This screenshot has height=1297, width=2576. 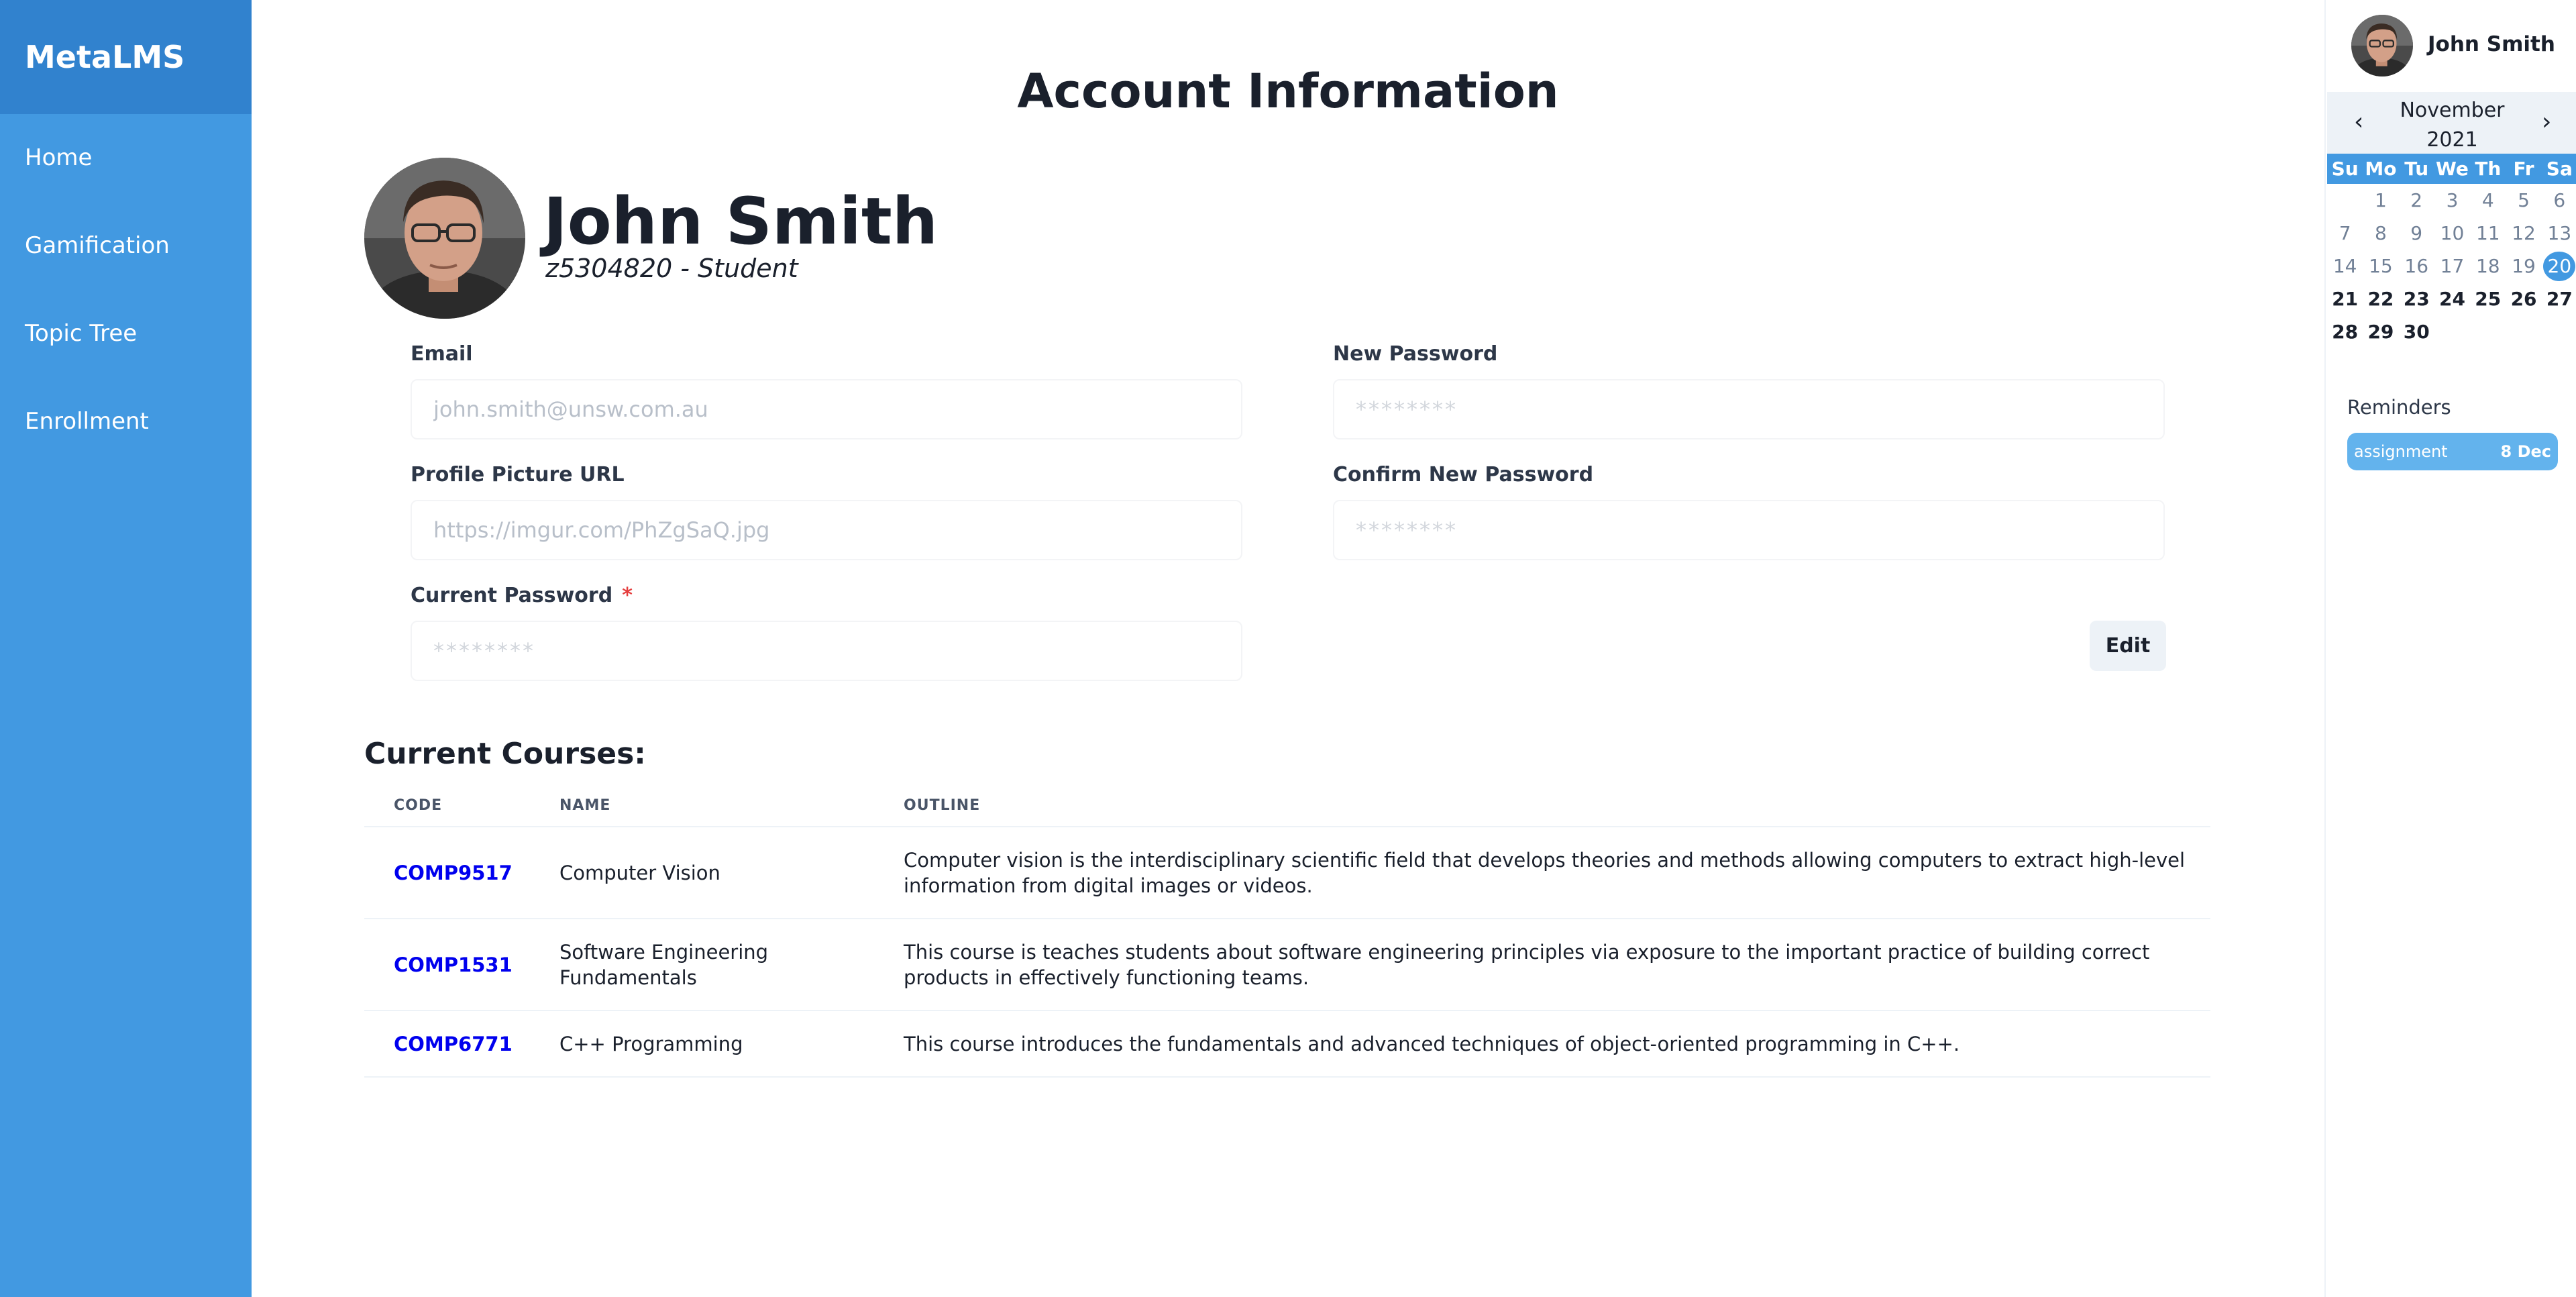 I want to click on course-name-cell: Software Engineering Fundamentals, so click(x=702, y=965).